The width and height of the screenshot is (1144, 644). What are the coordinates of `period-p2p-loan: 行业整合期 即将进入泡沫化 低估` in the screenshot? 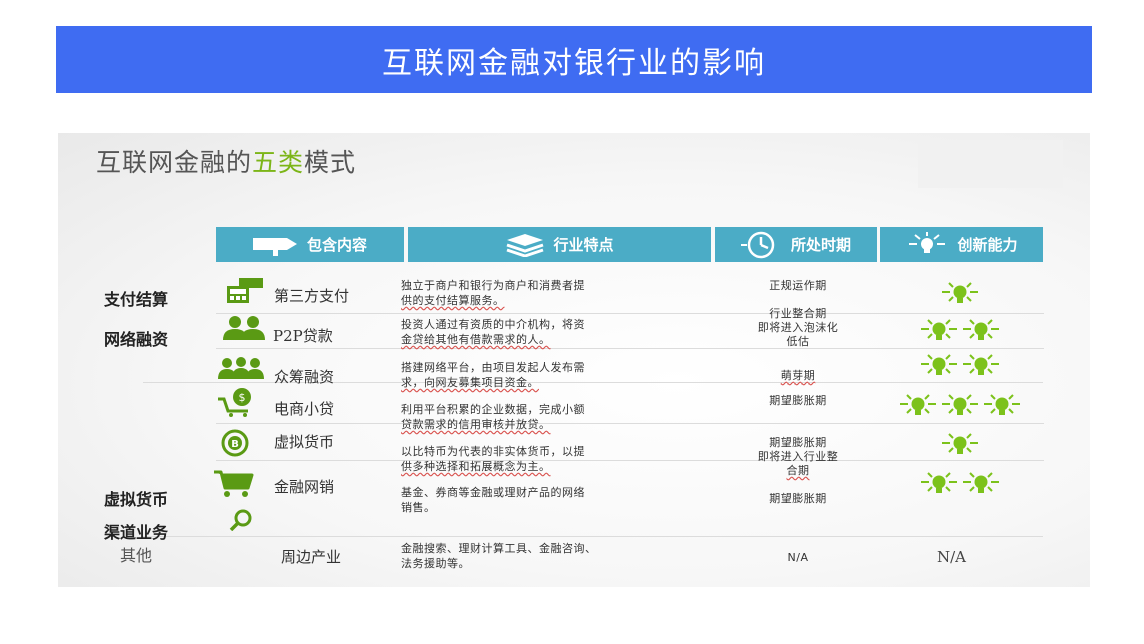 It's located at (798, 328).